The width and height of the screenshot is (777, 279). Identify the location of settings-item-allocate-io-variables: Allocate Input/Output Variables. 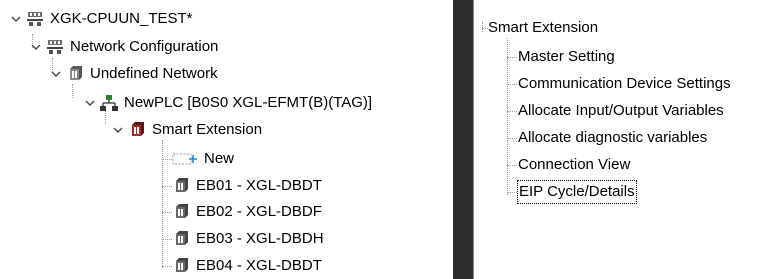
(621, 111).